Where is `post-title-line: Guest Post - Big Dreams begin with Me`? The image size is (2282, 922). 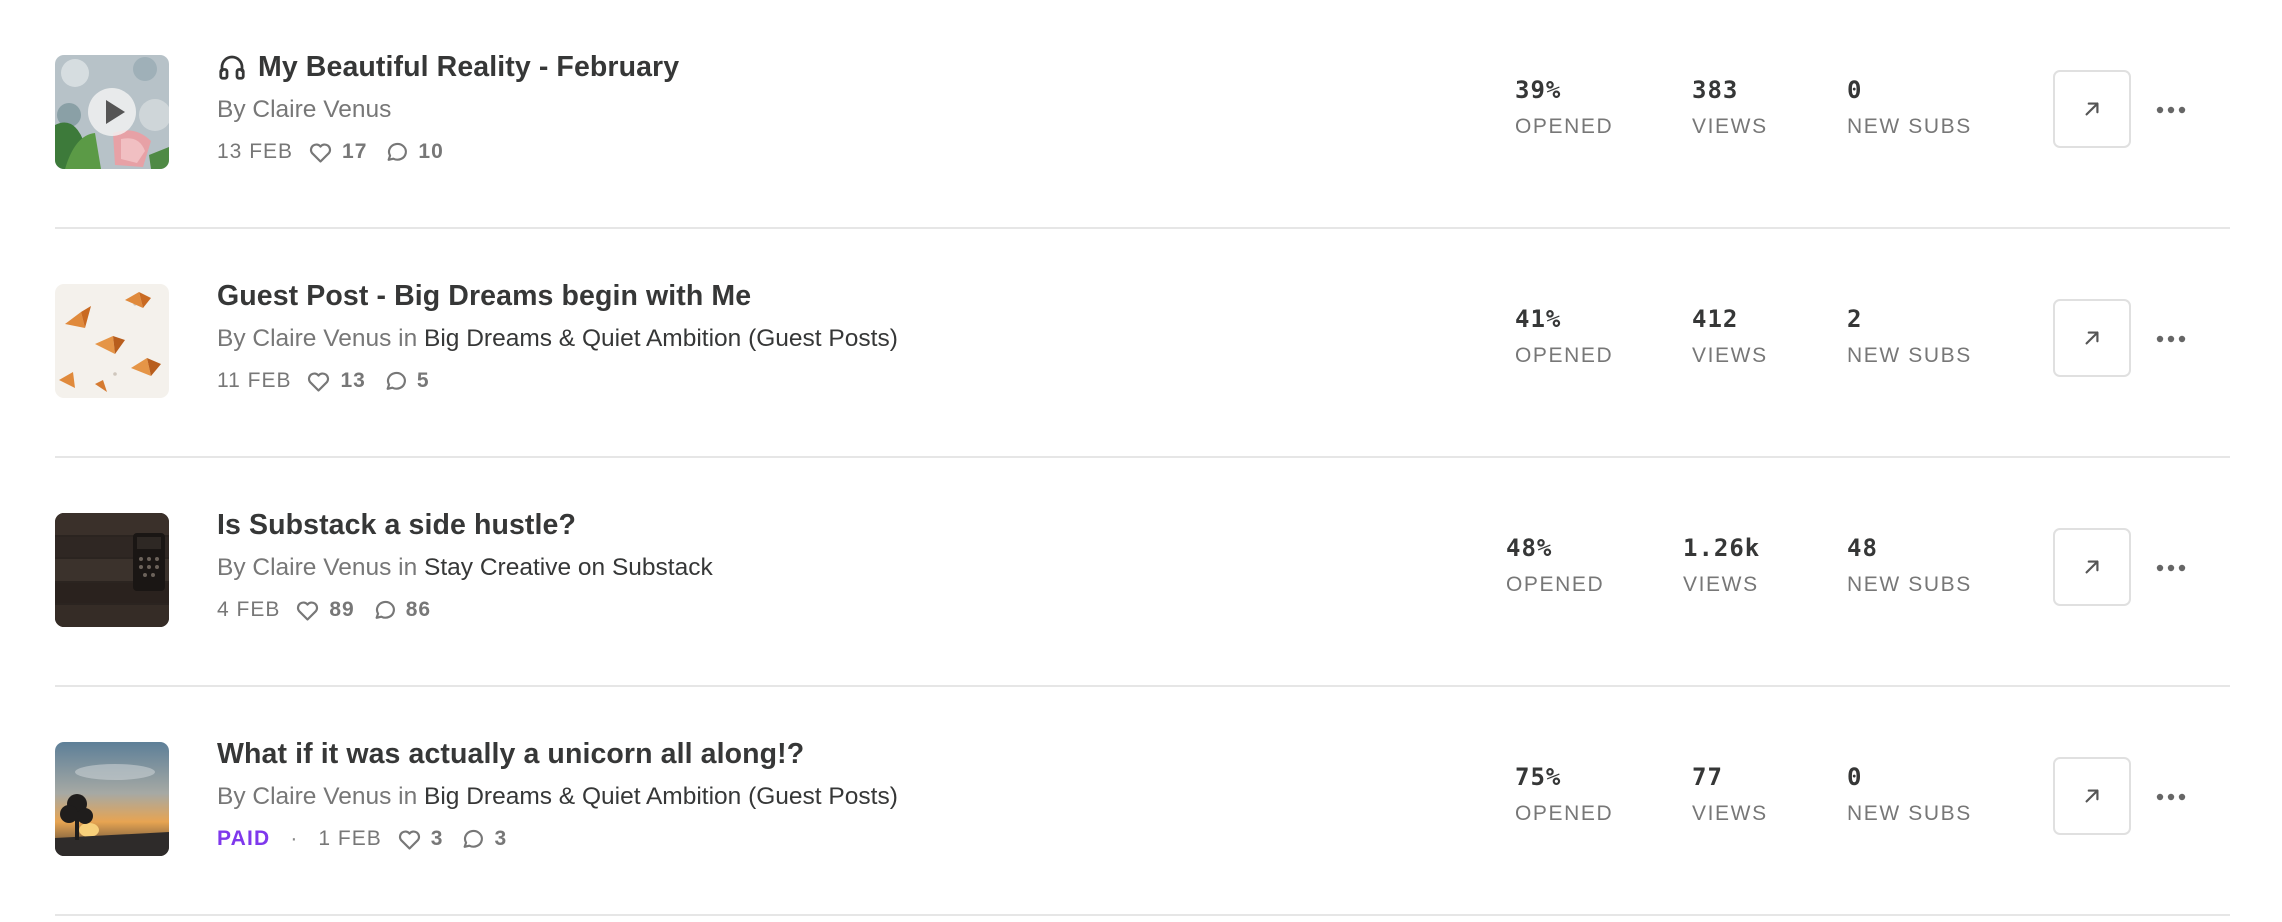 post-title-line: Guest Post - Big Dreams begin with Me is located at coordinates (557, 296).